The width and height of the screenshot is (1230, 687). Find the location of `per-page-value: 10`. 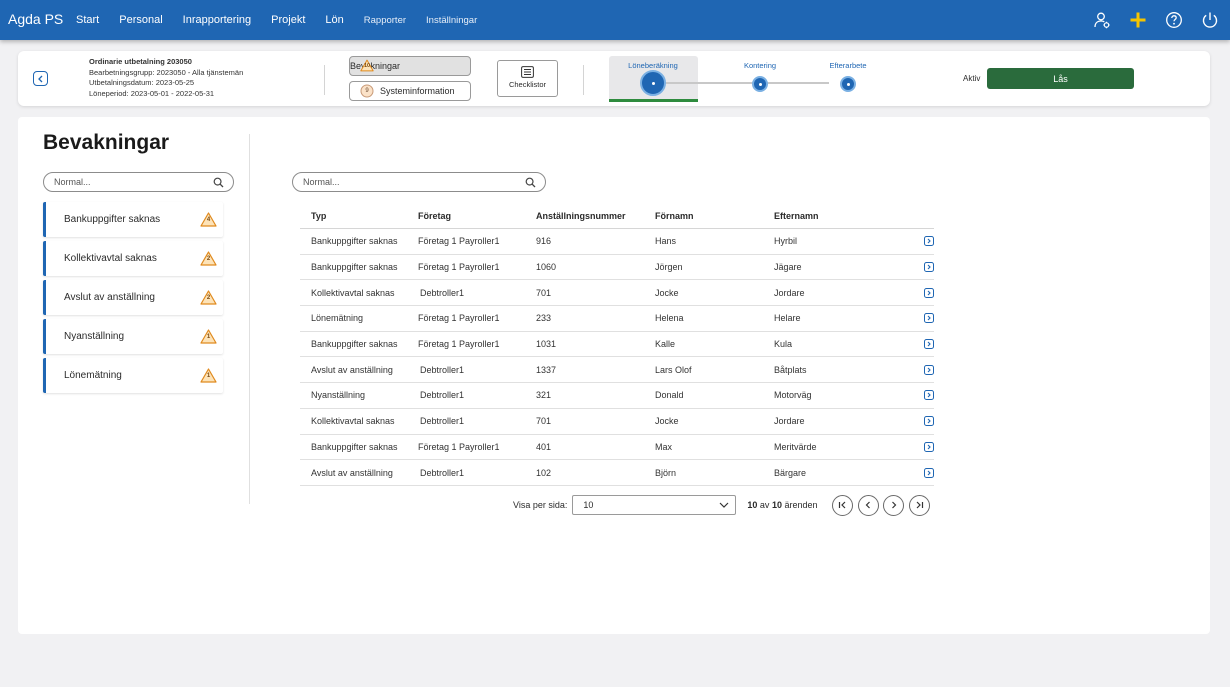

per-page-value: 10 is located at coordinates (588, 505).